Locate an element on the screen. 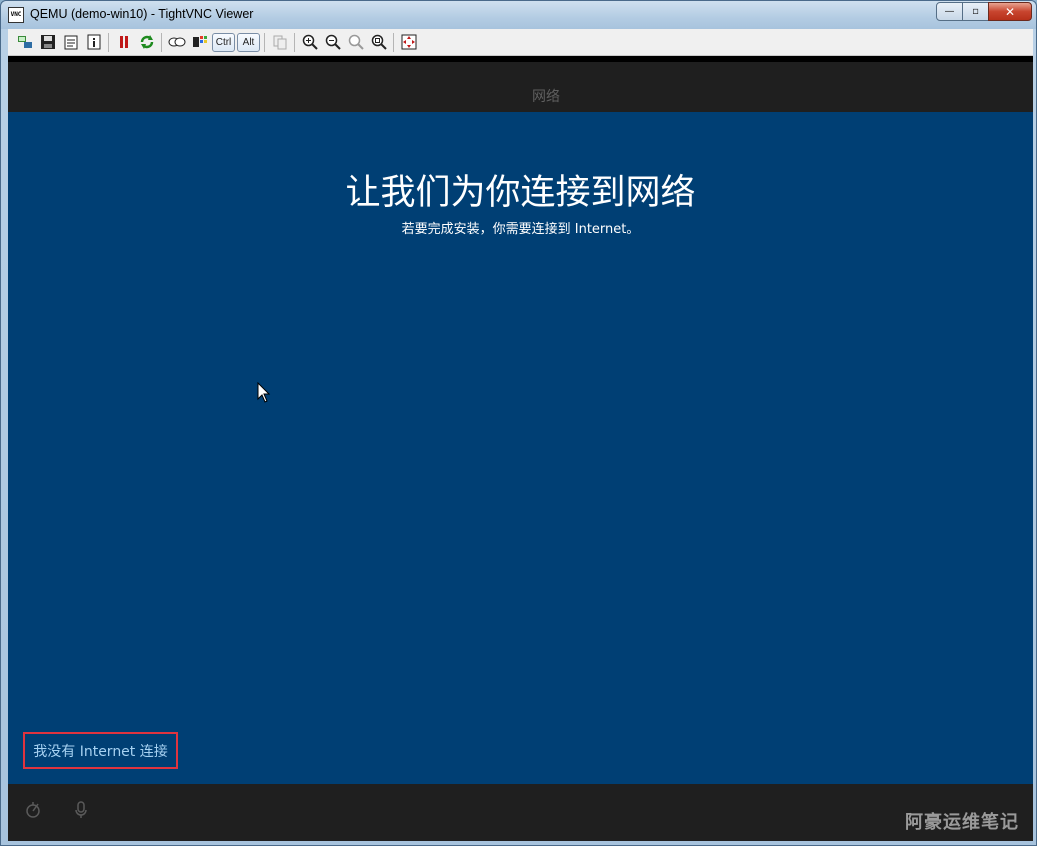  options-icon is located at coordinates (70, 42).